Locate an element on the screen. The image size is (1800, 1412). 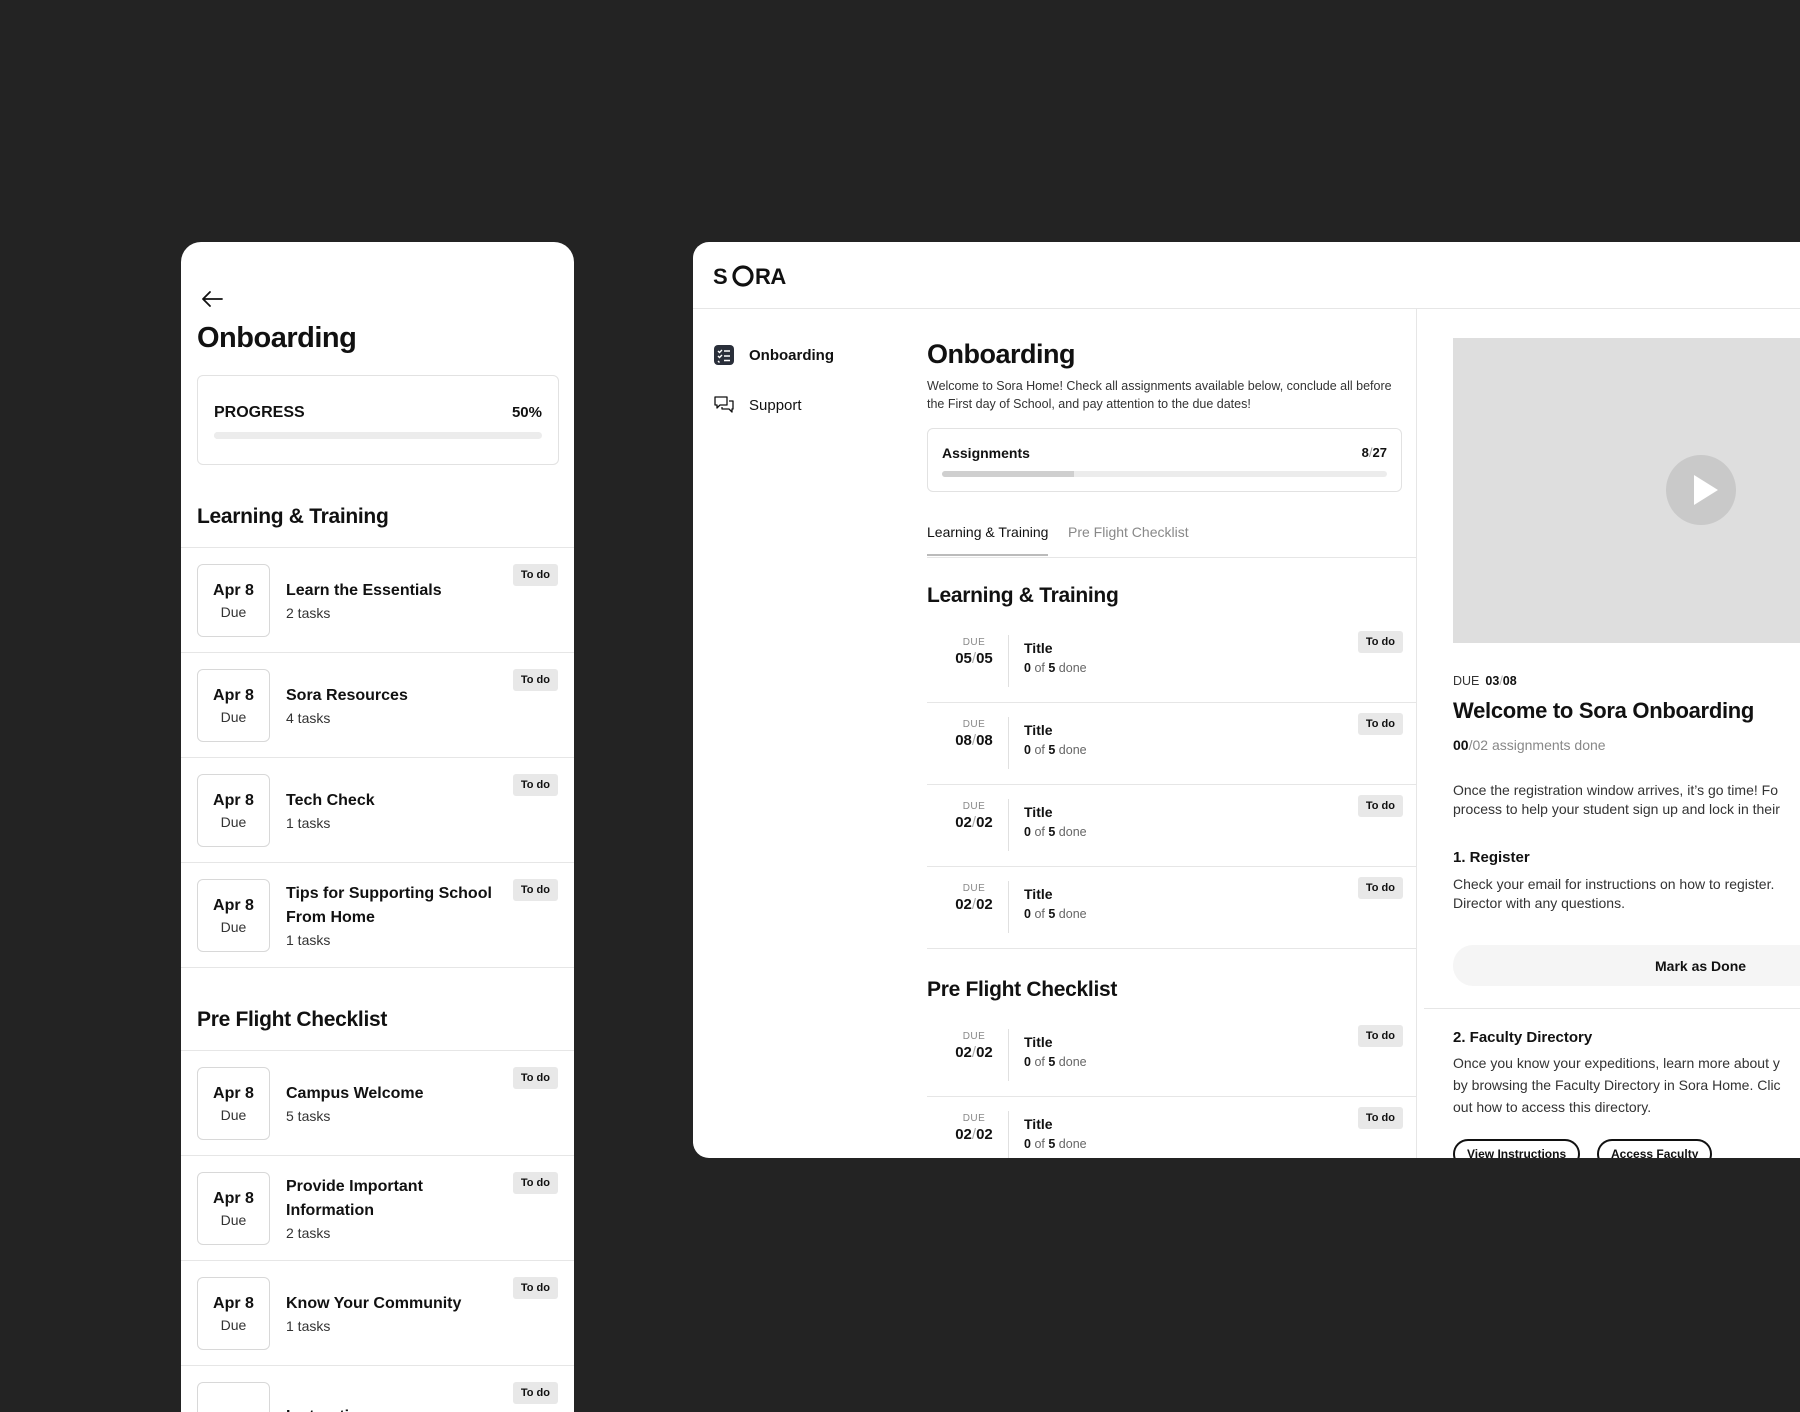
svg-text: S is located at coordinates (720, 276).